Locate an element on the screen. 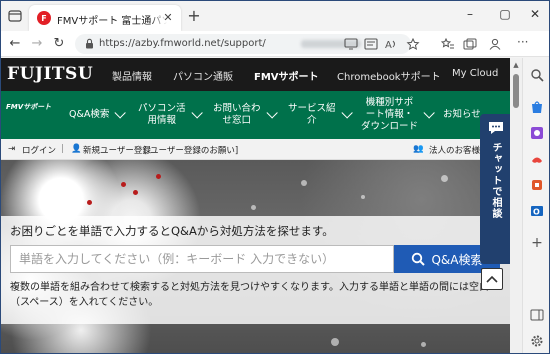 This screenshot has width=550, height=354. favorites-list-icon is located at coordinates (448, 44).